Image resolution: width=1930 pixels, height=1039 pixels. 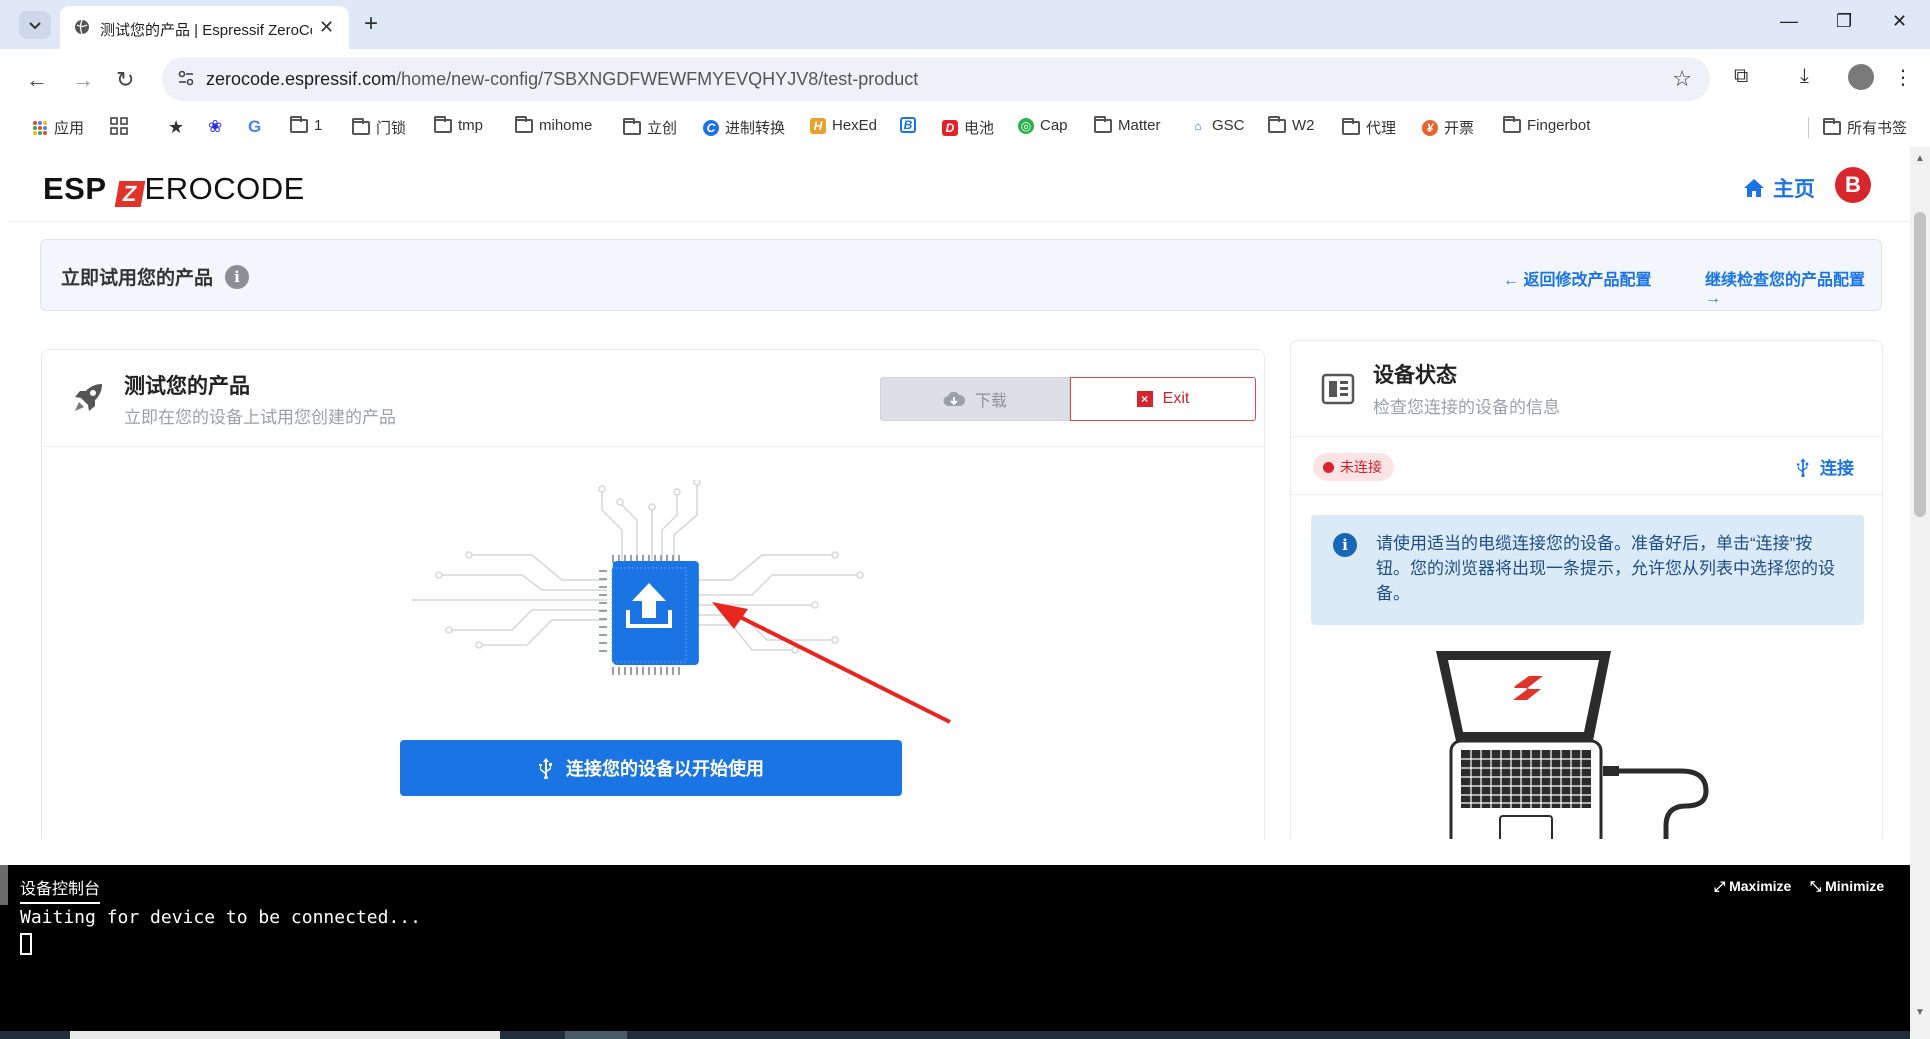 I want to click on connect-link: 连接, so click(x=1825, y=466).